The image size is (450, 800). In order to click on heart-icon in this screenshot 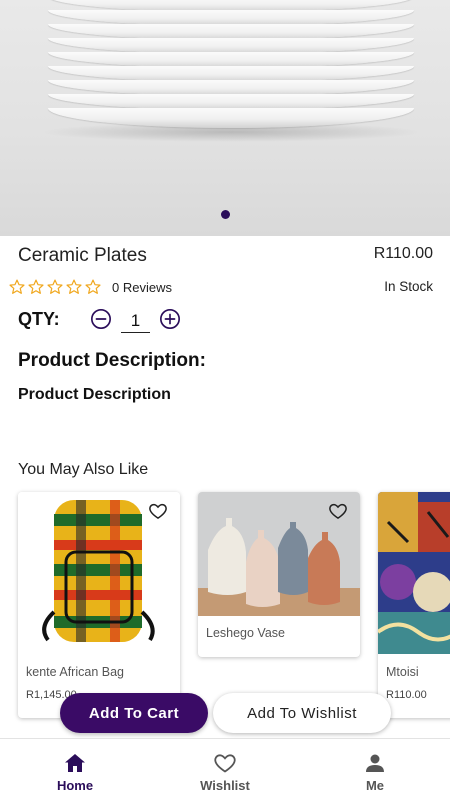, I will do `click(225, 763)`.